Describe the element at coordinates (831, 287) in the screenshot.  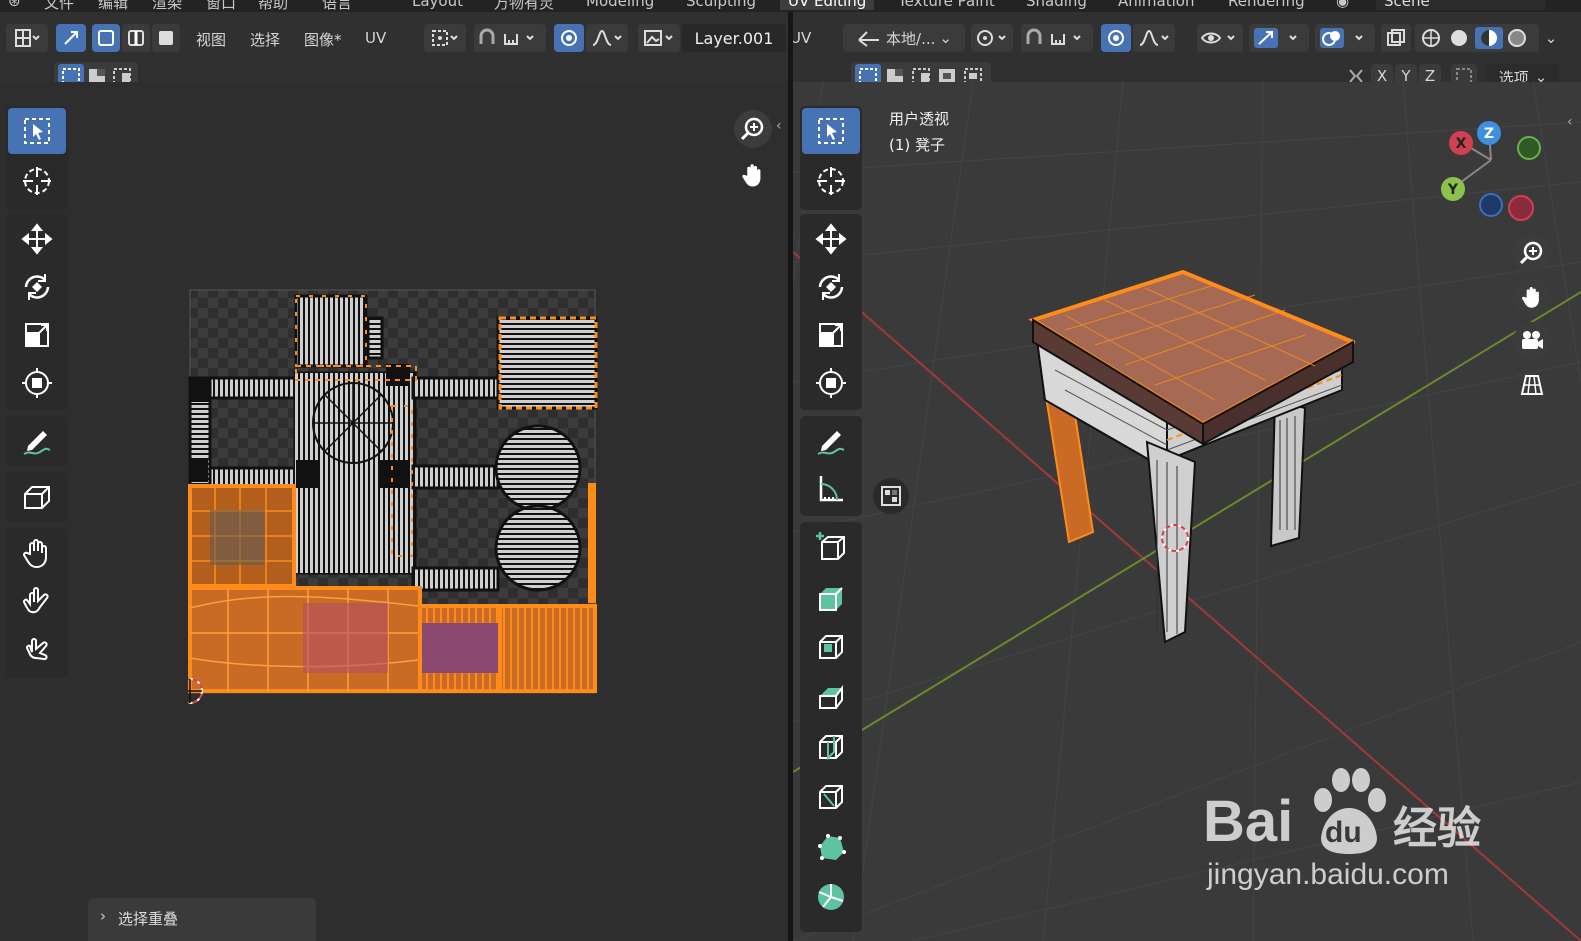
I see `tool-rotate-3d` at that location.